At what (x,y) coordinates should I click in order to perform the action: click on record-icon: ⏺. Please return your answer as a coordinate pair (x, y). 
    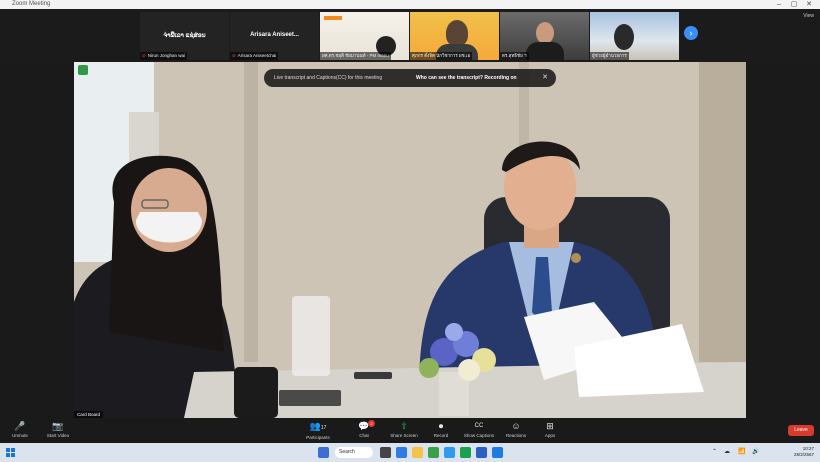
    Looking at the image, I should click on (441, 426).